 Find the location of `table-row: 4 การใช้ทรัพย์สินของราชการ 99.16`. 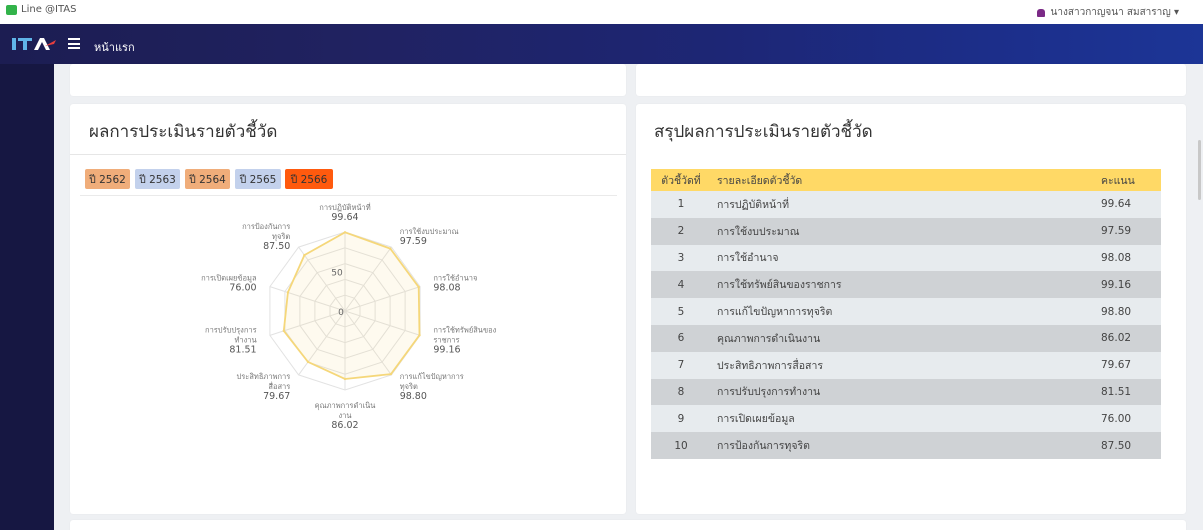

table-row: 4 การใช้ทรัพย์สินของราชการ 99.16 is located at coordinates (906, 285).